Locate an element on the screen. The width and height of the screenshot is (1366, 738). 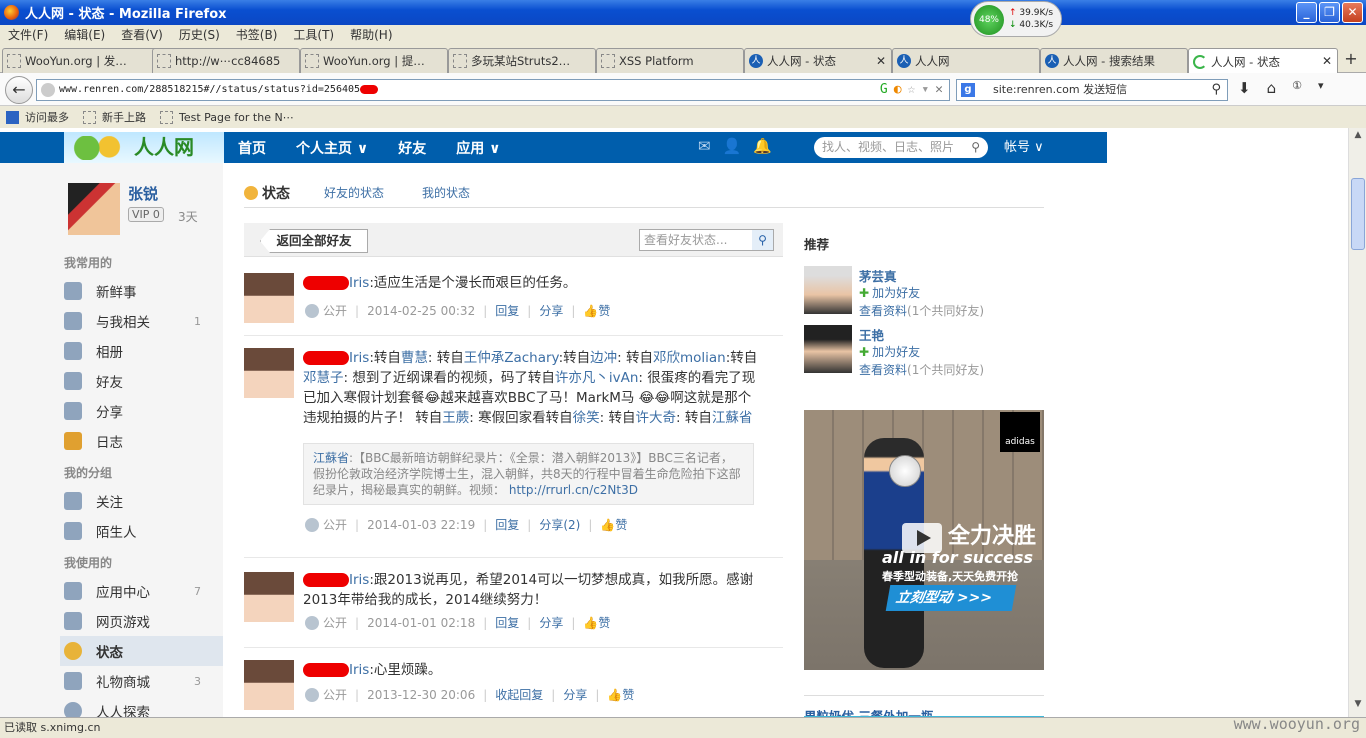
minimize-button: _ is located at coordinates (1306, 12).